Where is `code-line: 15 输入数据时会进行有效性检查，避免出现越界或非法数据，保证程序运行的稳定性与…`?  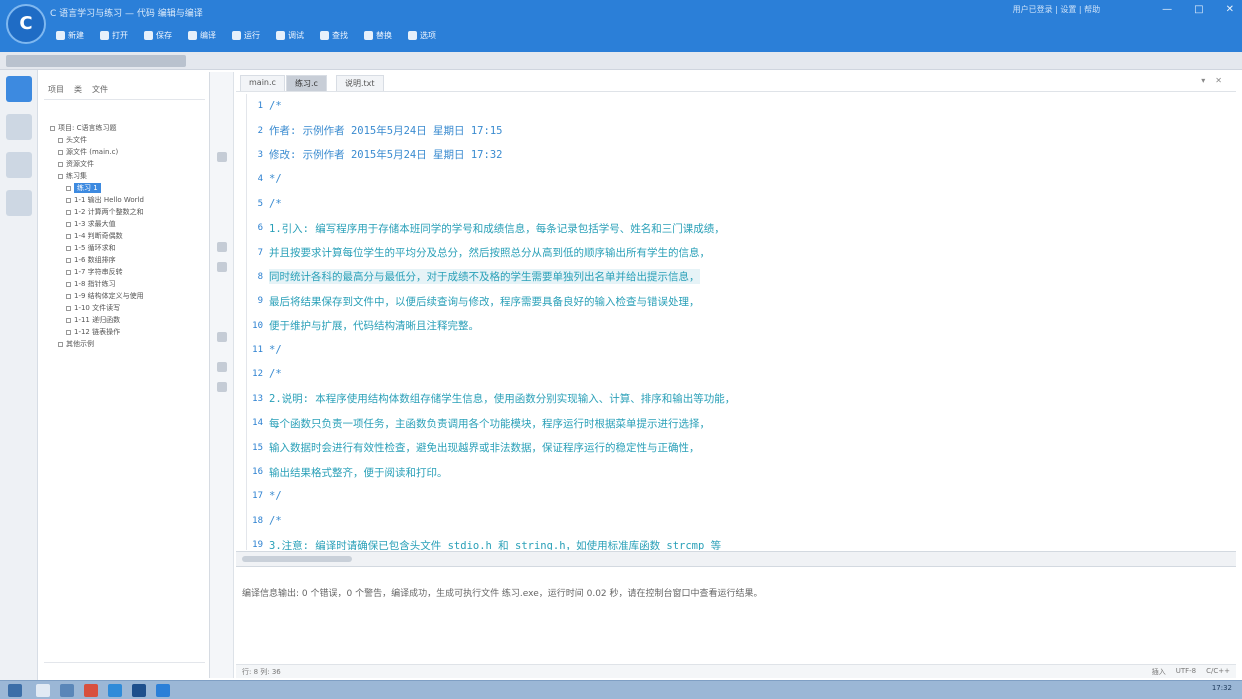 code-line: 15 输入数据时会进行有效性检查，避免出现越界或非法数据，保证程序运行的稳定性与… is located at coordinates (739, 447).